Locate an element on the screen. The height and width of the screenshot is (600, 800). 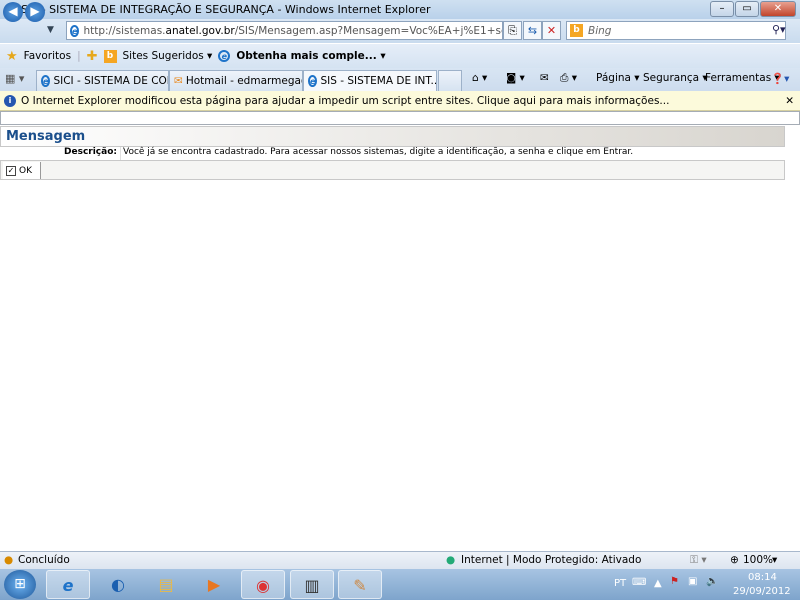
tab-sis: e SIS - SISTEMA DE INT... ✕ is located at coordinates (370, 80).